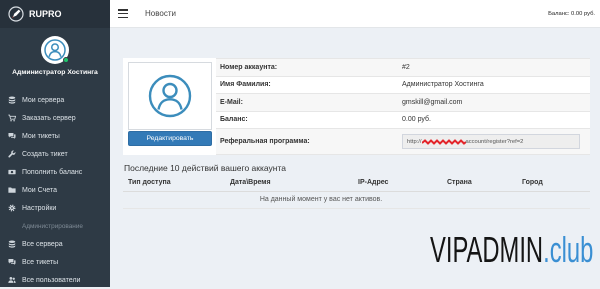 The height and width of the screenshot is (289, 600). I want to click on profile-picture, so click(170, 96).